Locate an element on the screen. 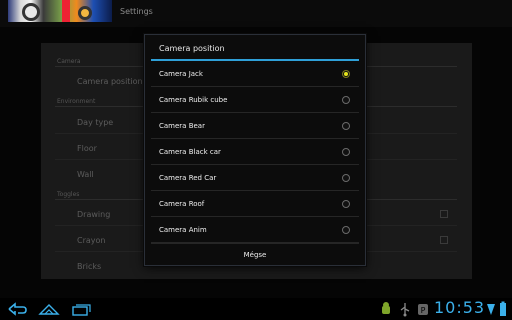 The image size is (512, 320). option-camera-bear: Camera Bear is located at coordinates (255, 126).